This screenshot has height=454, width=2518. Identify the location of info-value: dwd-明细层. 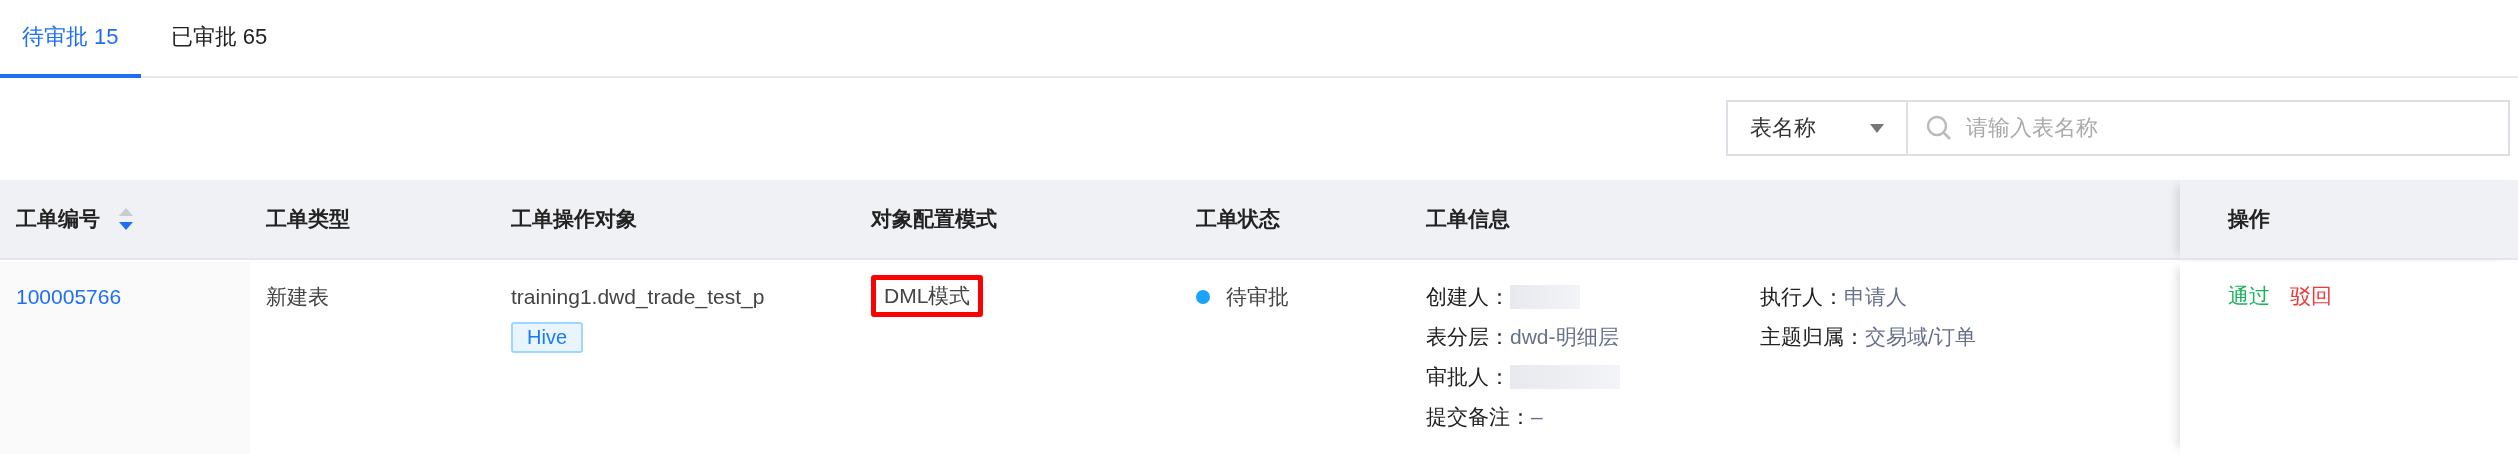
(1564, 337).